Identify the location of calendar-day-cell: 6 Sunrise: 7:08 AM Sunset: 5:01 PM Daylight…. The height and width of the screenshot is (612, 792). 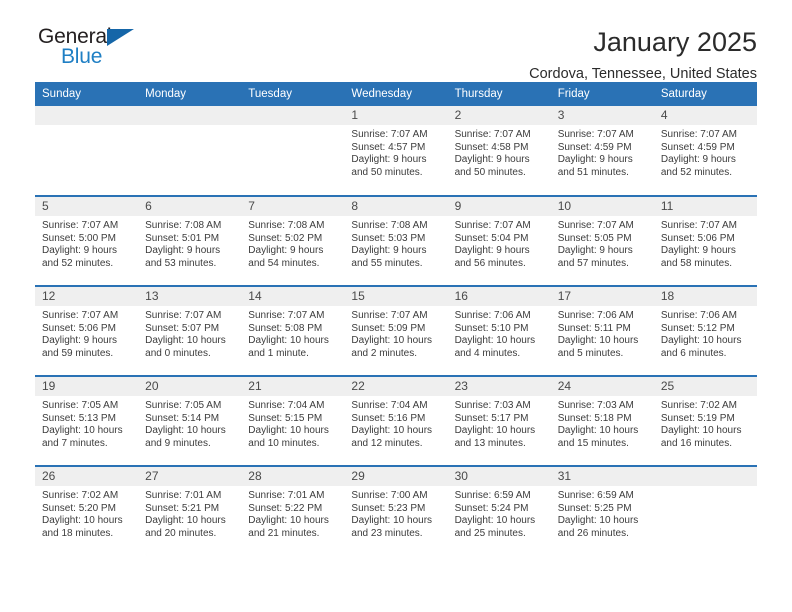
(190, 240).